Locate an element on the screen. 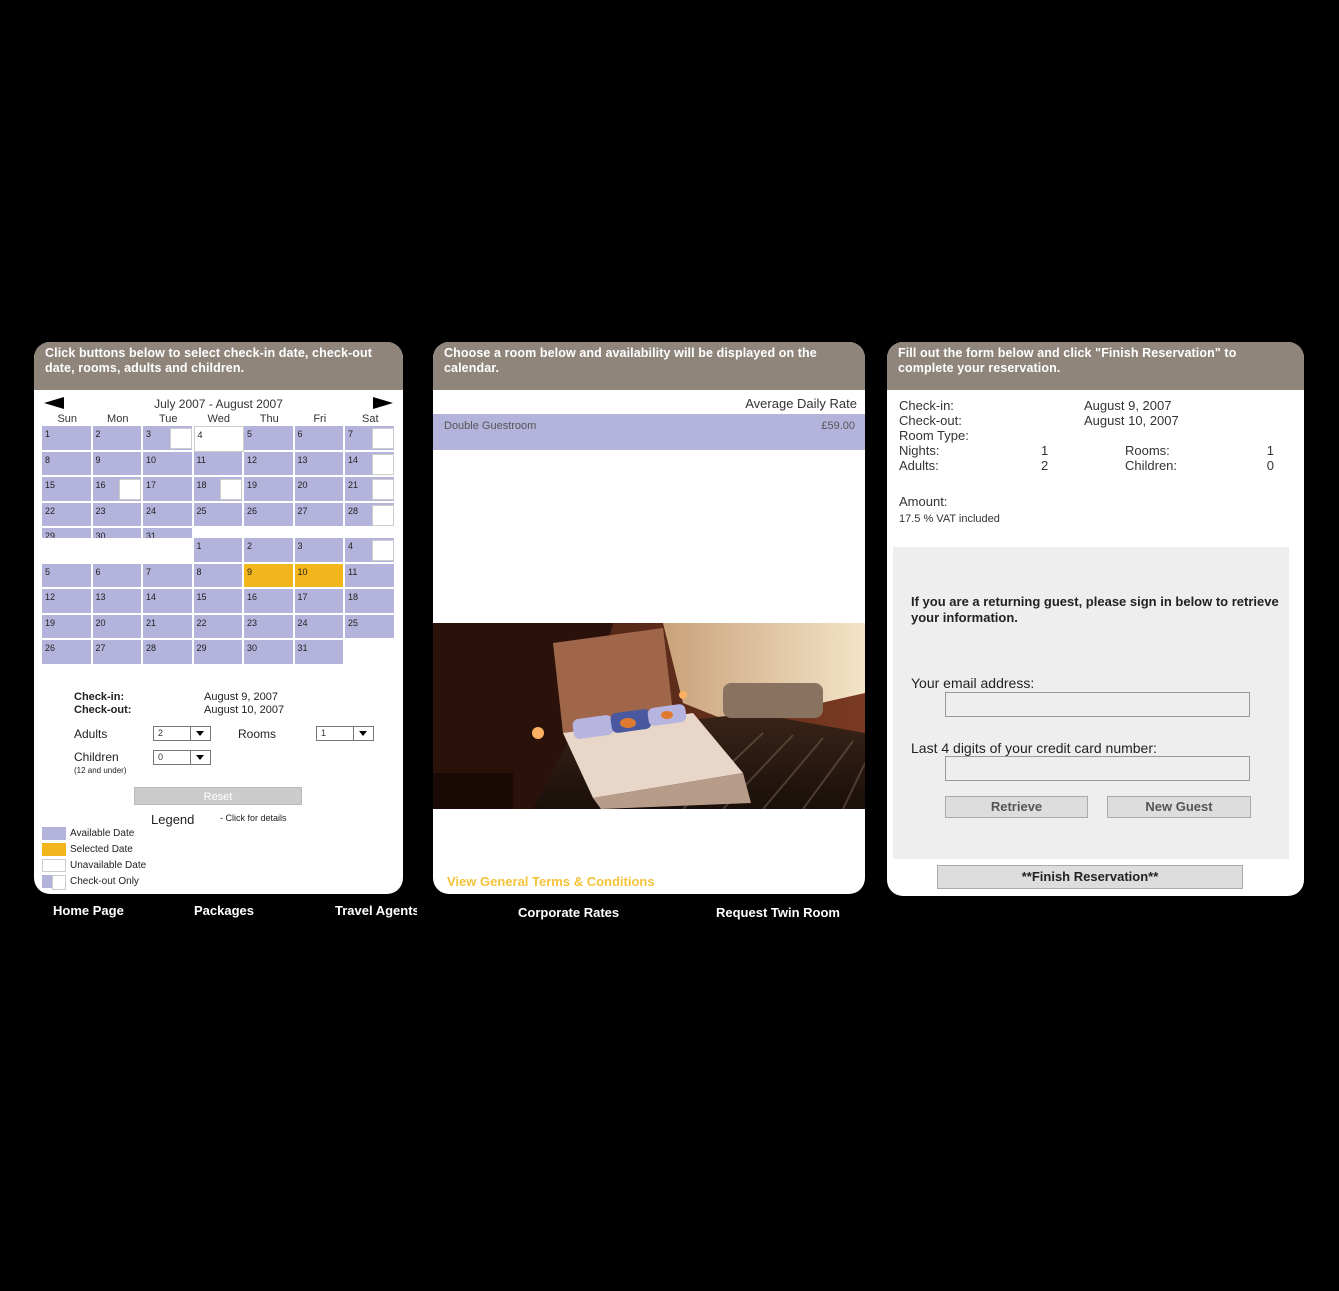 Image resolution: width=1339 pixels, height=1291 pixels. nav-travel-agents: Travel Agents is located at coordinates (376, 910).